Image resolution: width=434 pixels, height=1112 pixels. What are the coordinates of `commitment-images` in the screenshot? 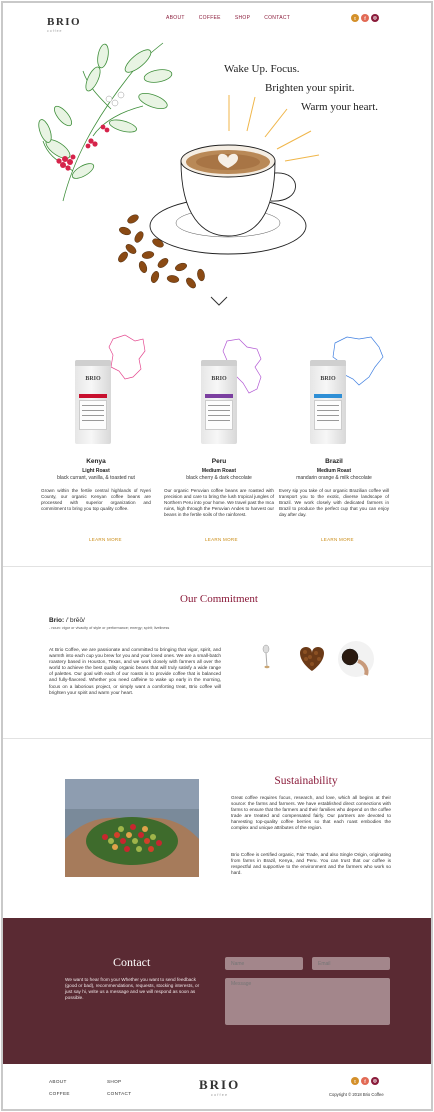 It's located at (318, 659).